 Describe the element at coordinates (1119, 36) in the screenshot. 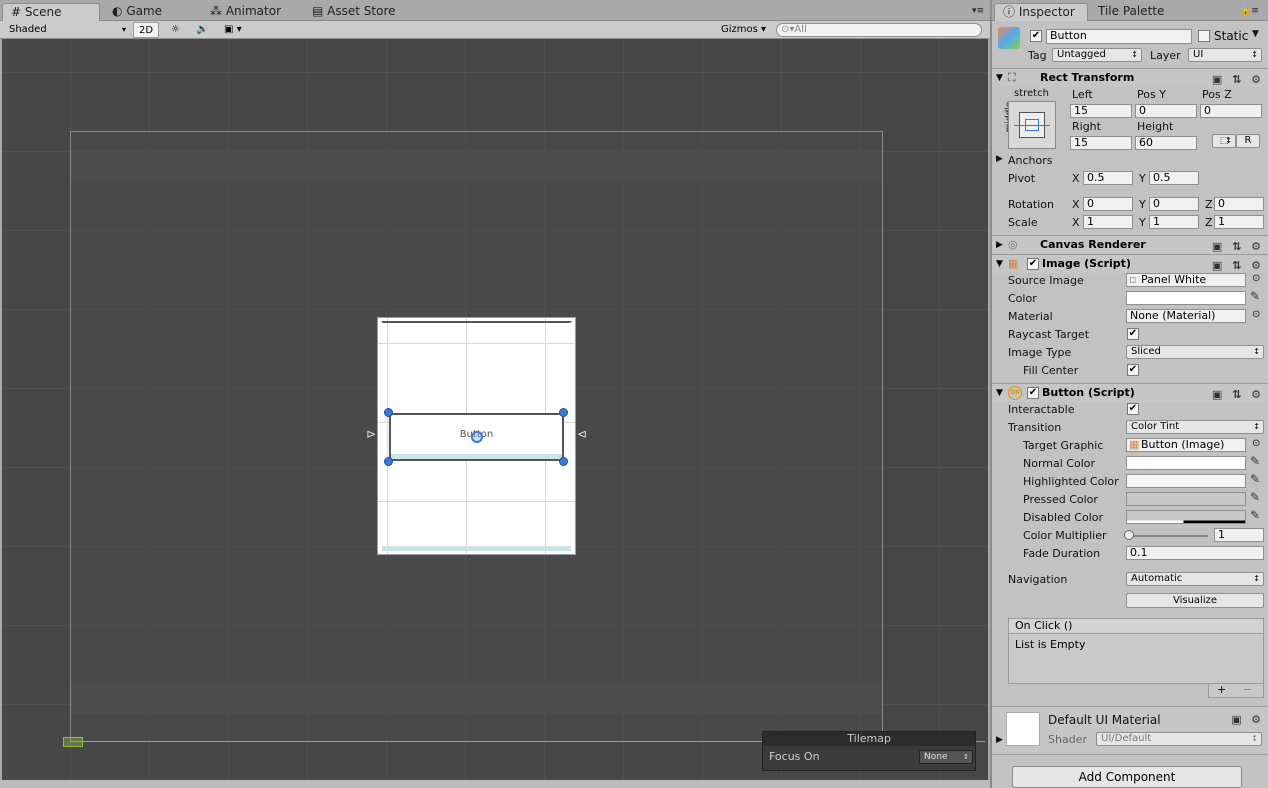

I see `object-name-field: Button` at that location.